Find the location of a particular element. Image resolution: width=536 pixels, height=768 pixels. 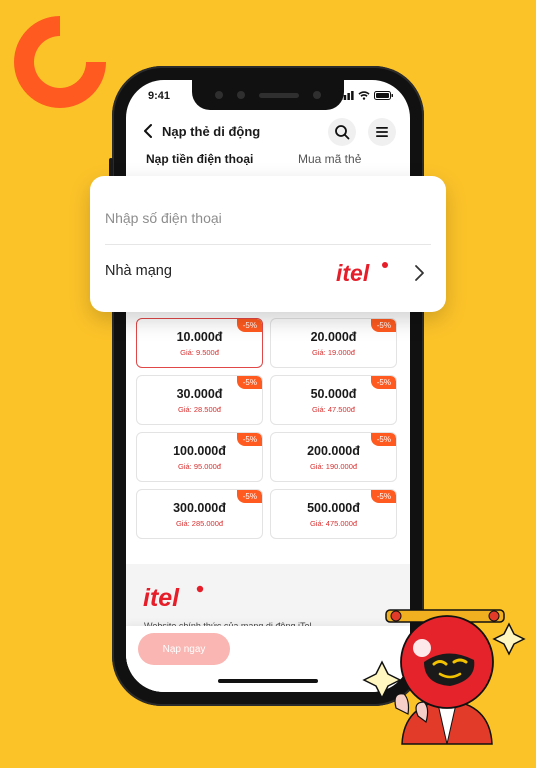

phone-number-input is located at coordinates (265, 218).